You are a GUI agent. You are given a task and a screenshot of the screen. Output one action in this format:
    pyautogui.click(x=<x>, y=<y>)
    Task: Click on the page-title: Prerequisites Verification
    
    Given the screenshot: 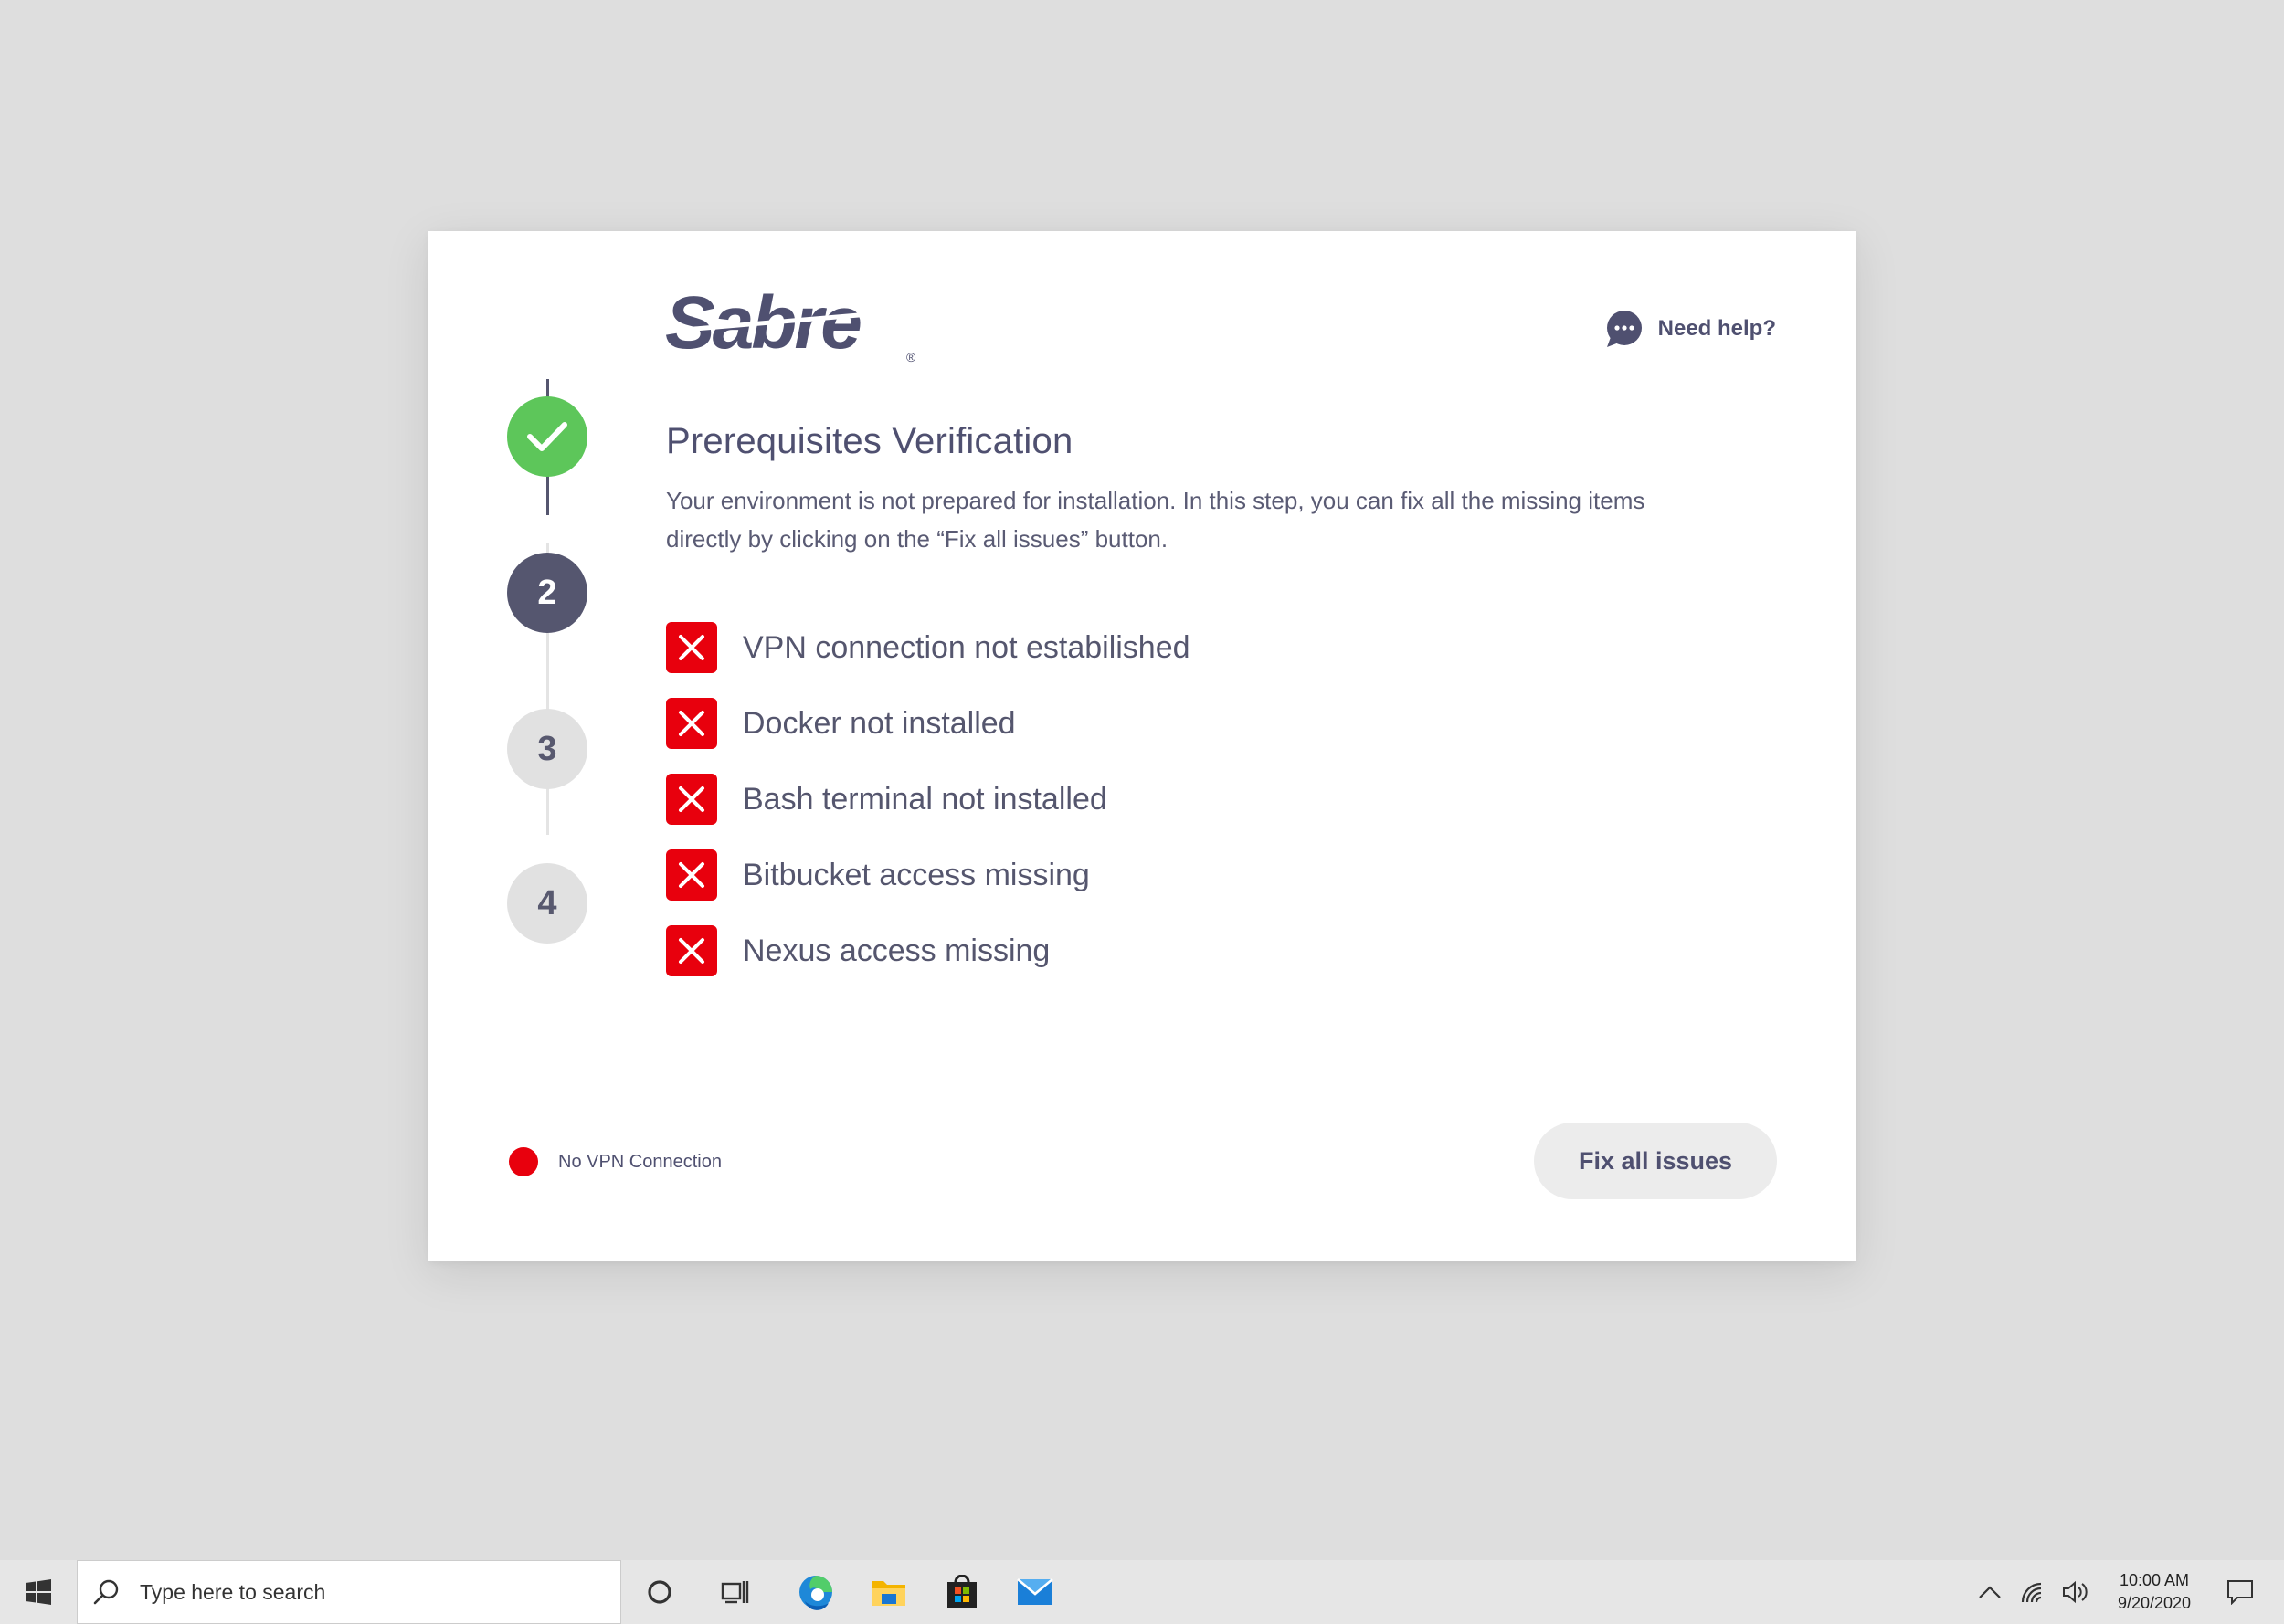 What is the action you would take?
    pyautogui.click(x=869, y=441)
    